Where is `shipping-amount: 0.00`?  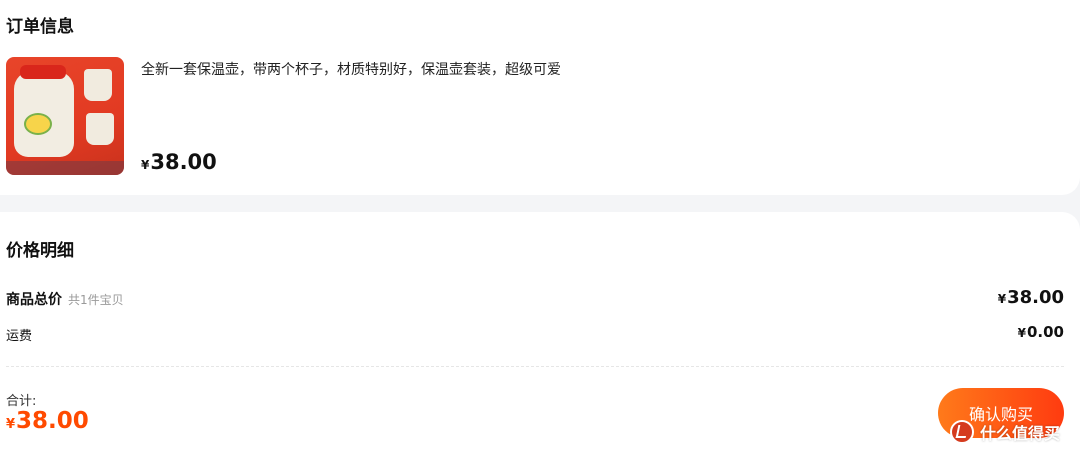
shipping-amount: 0.00 is located at coordinates (1045, 332).